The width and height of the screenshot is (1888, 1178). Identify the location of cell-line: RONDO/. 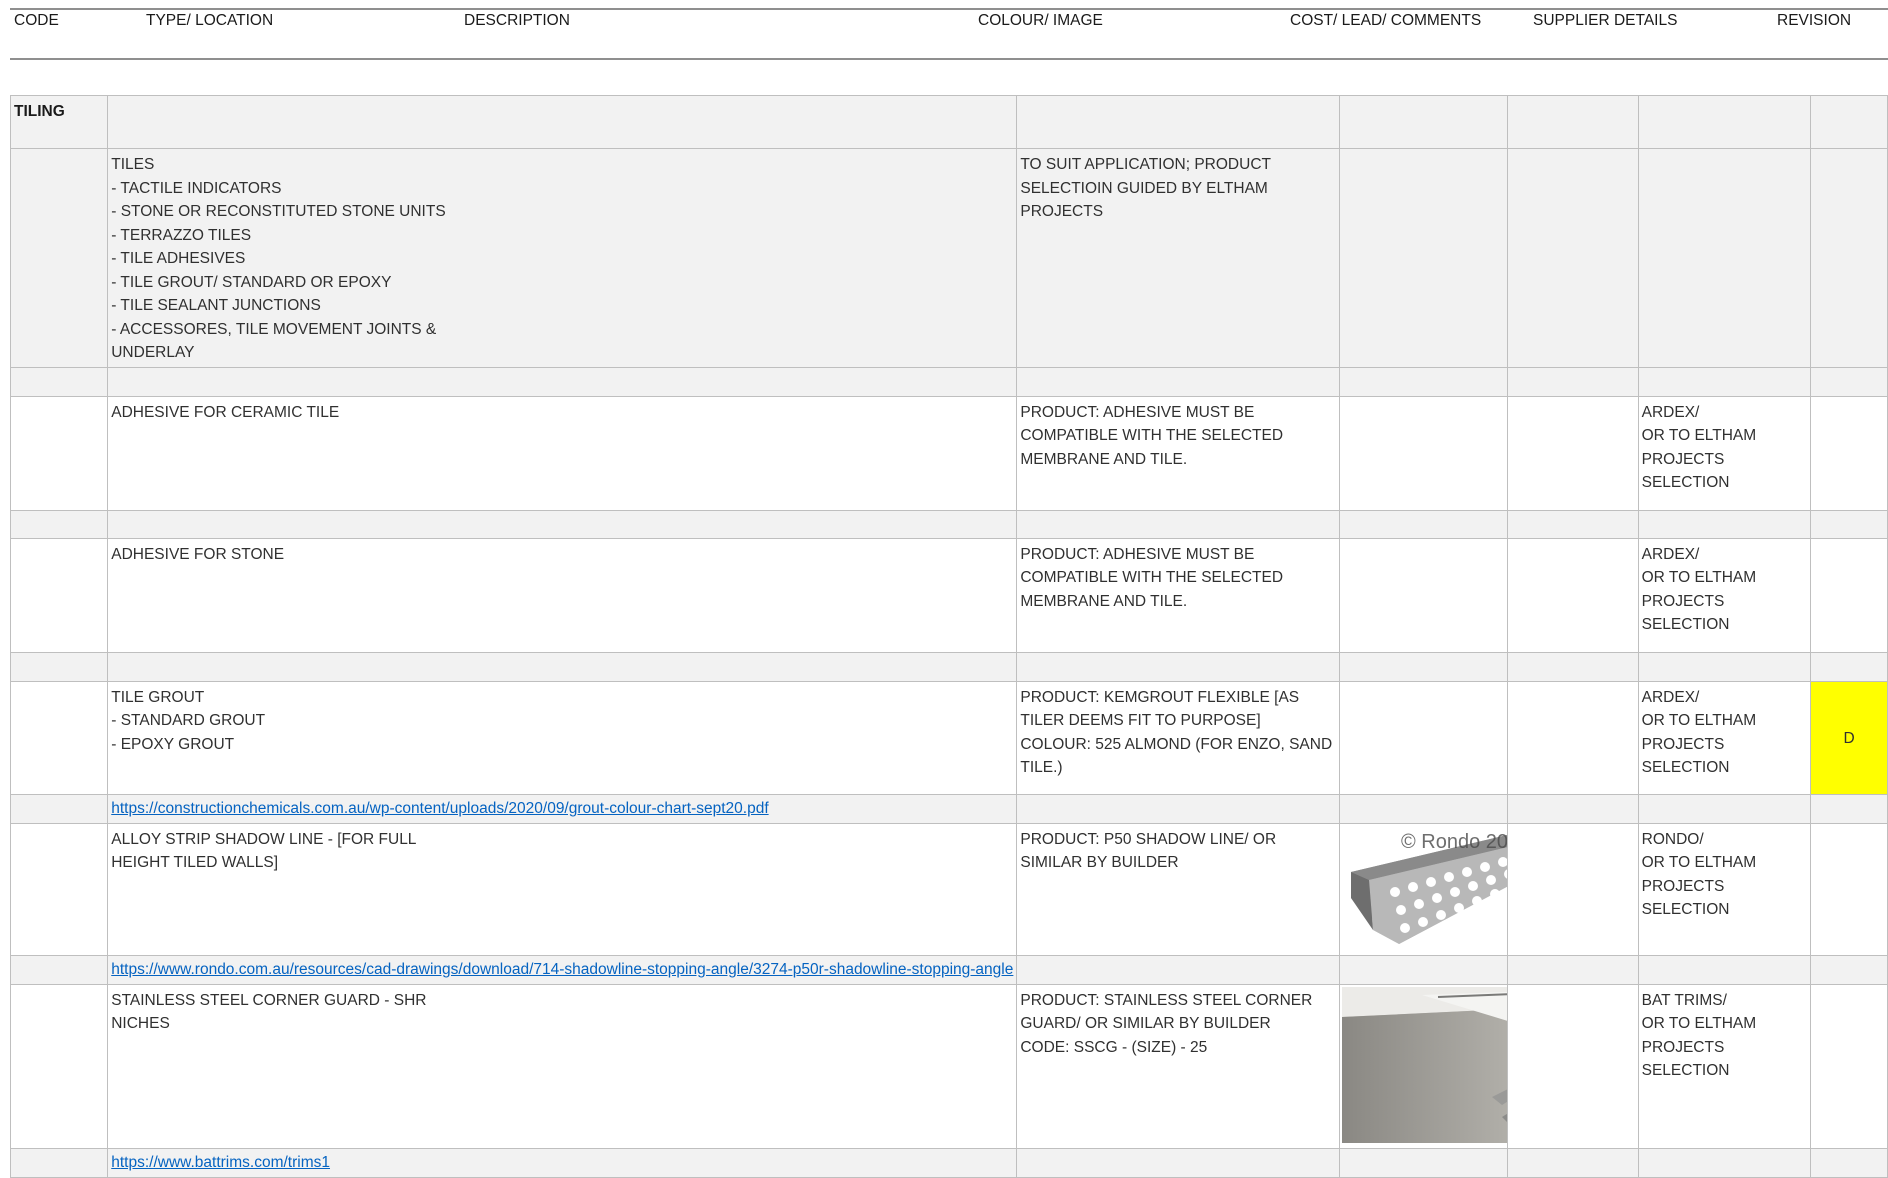
(1672, 839).